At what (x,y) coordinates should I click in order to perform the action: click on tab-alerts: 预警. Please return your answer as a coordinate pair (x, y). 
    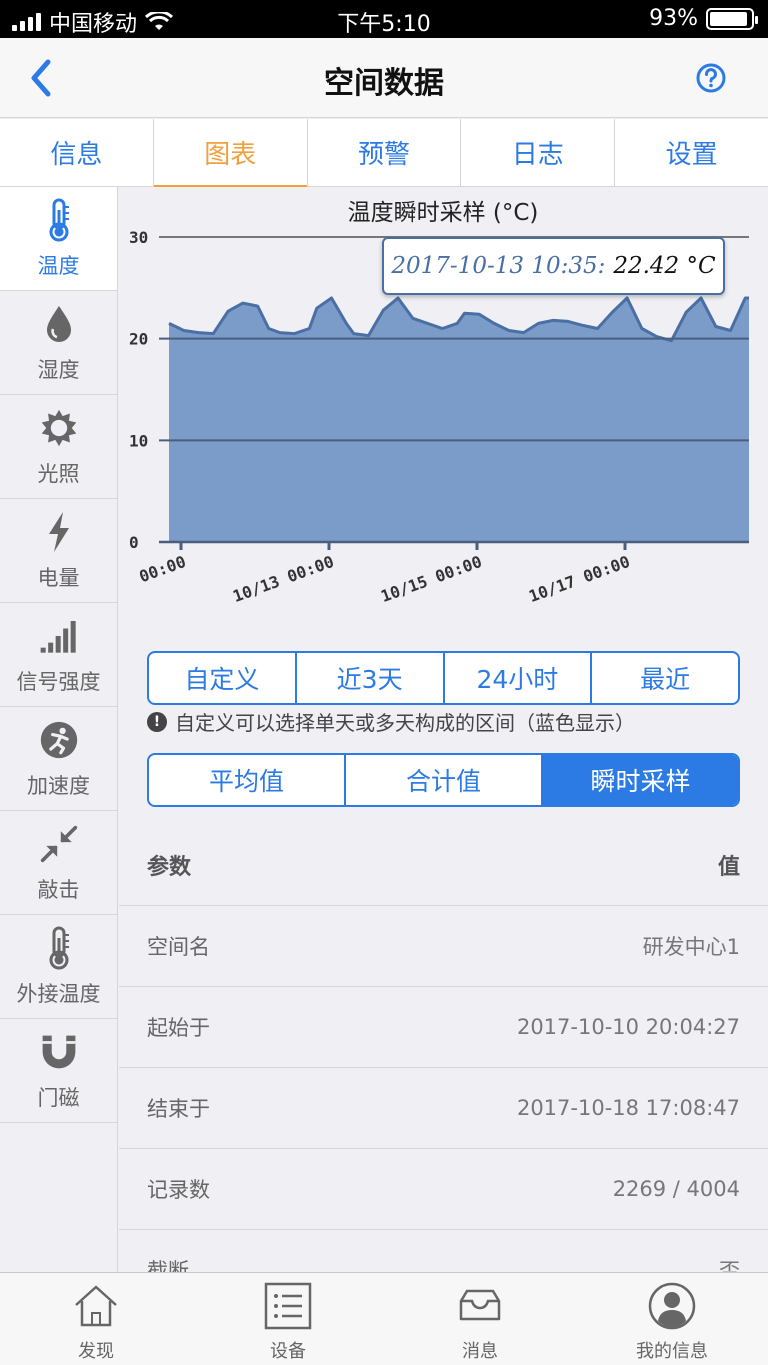
    Looking at the image, I should click on (385, 152).